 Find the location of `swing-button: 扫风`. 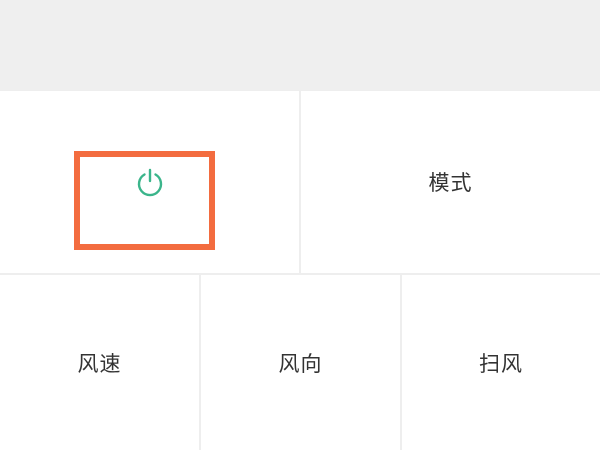

swing-button: 扫风 is located at coordinates (501, 362).